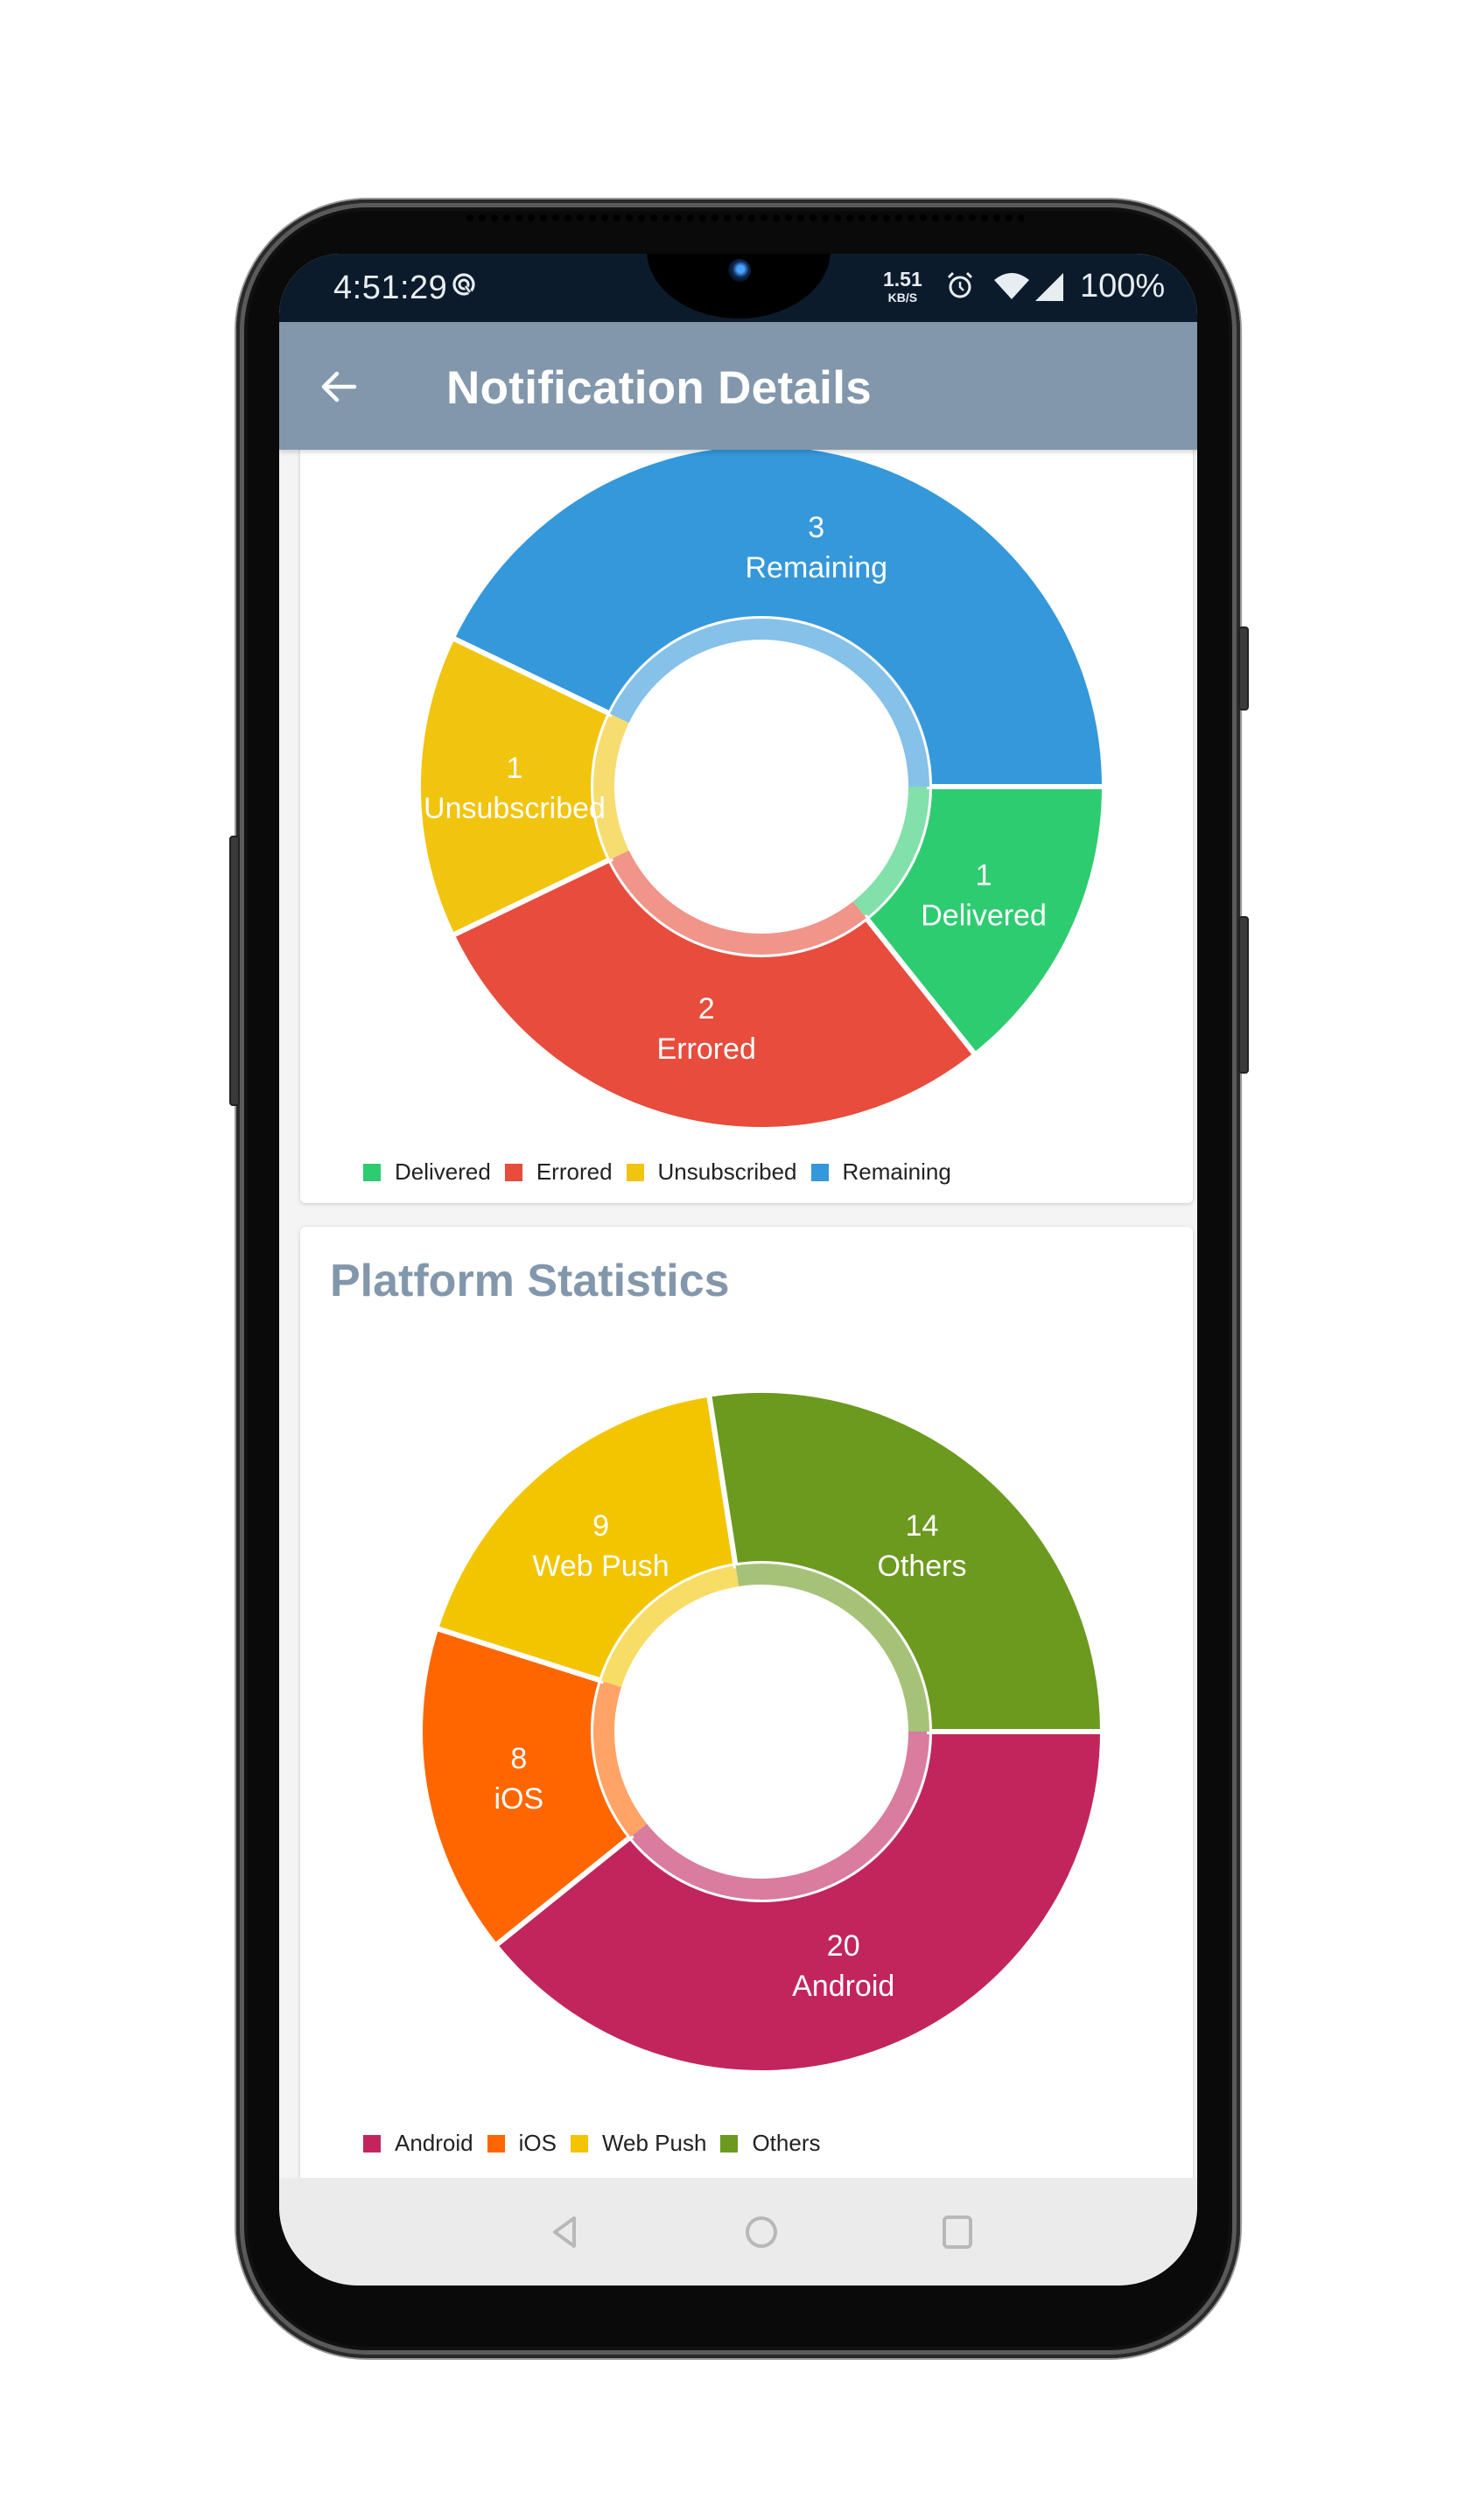 This screenshot has width=1479, height=2520. What do you see at coordinates (1123, 286) in the screenshot?
I see `battery-level: 100%` at bounding box center [1123, 286].